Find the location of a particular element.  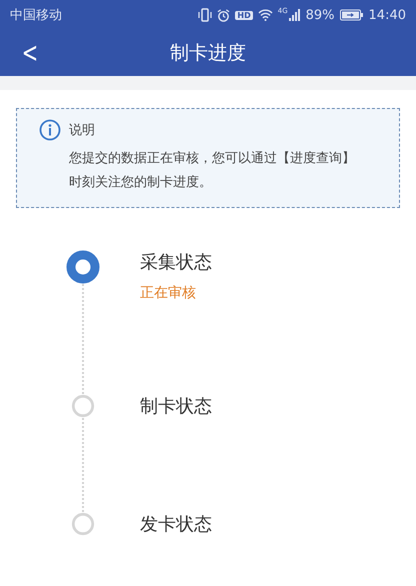

hd-badge: HD is located at coordinates (244, 15).